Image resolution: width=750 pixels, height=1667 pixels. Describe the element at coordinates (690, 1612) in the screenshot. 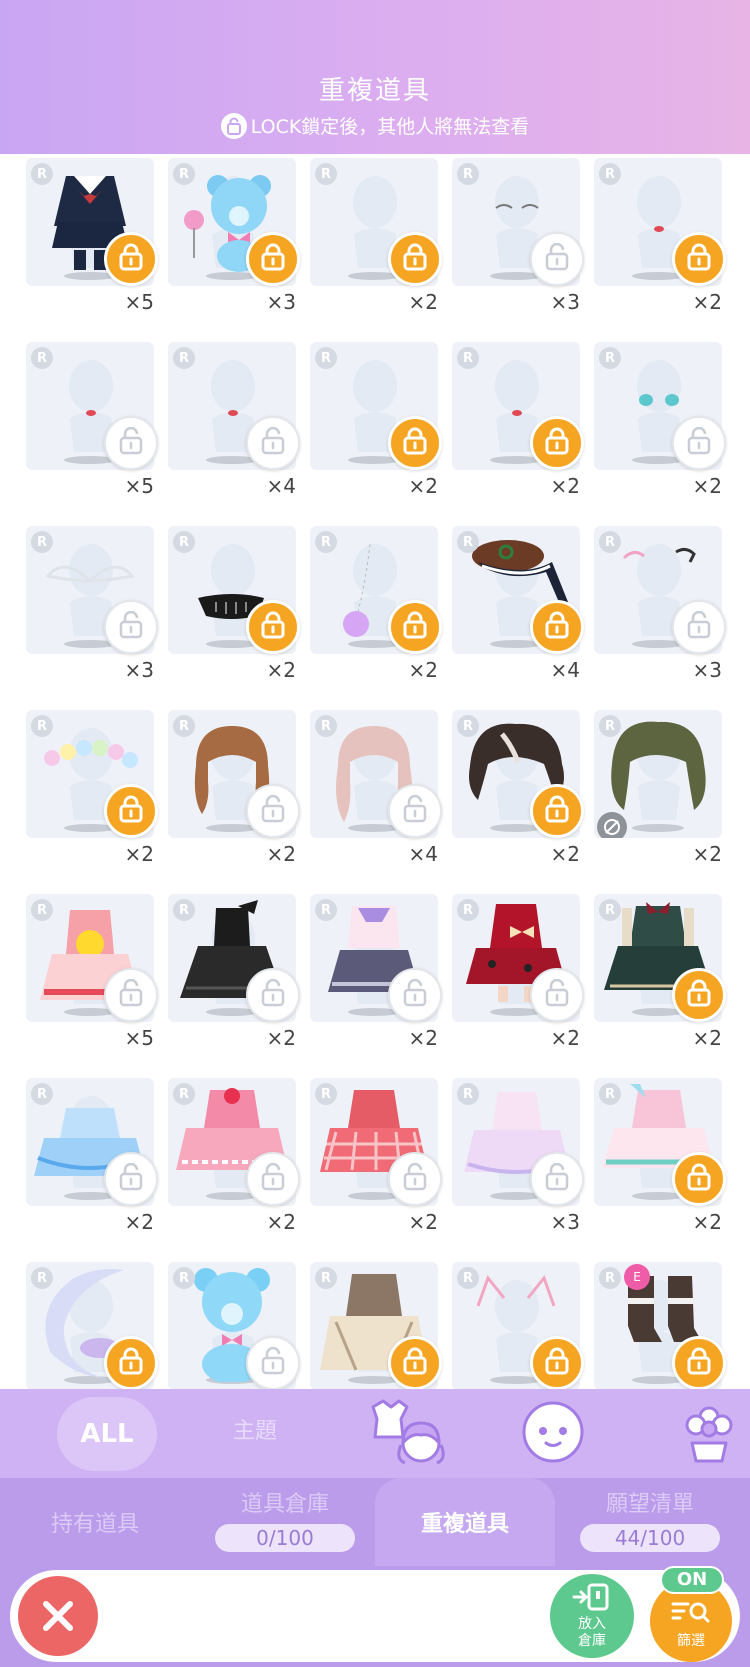

I see `filter-icon` at that location.